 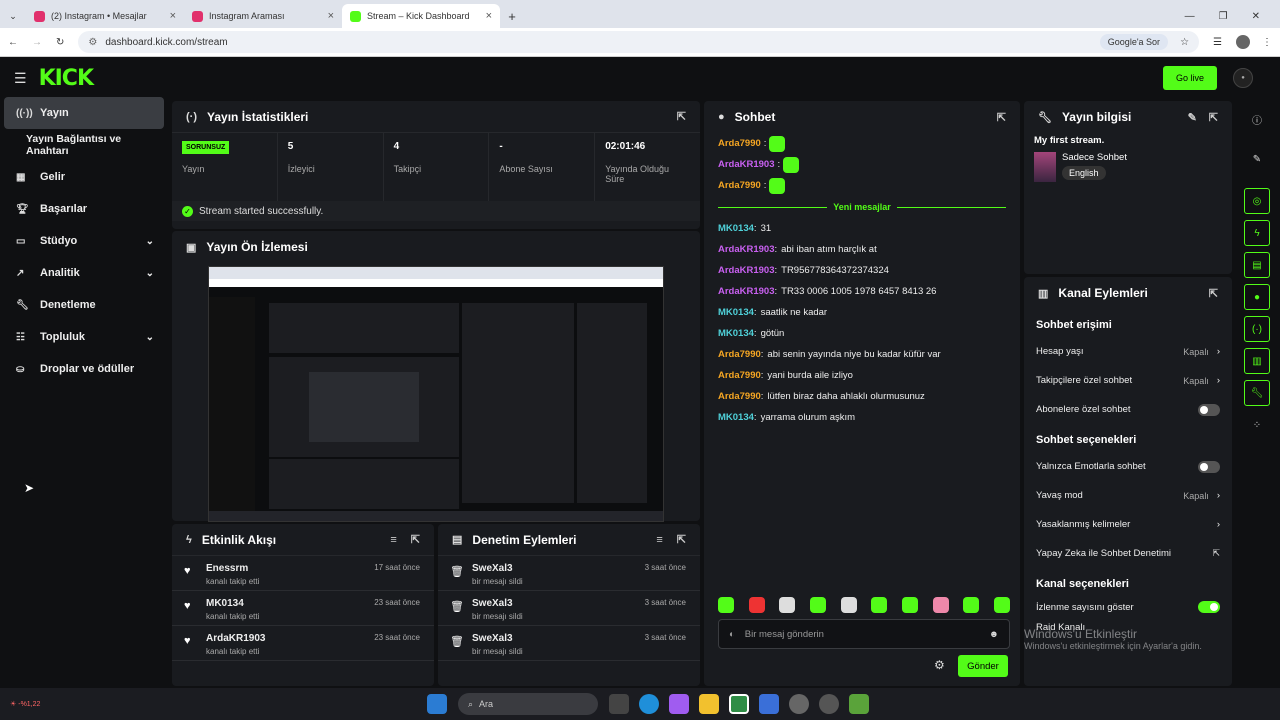 I want to click on account-age-setting: Hesap yaşı Kapalı ›, so click(x=1128, y=351).